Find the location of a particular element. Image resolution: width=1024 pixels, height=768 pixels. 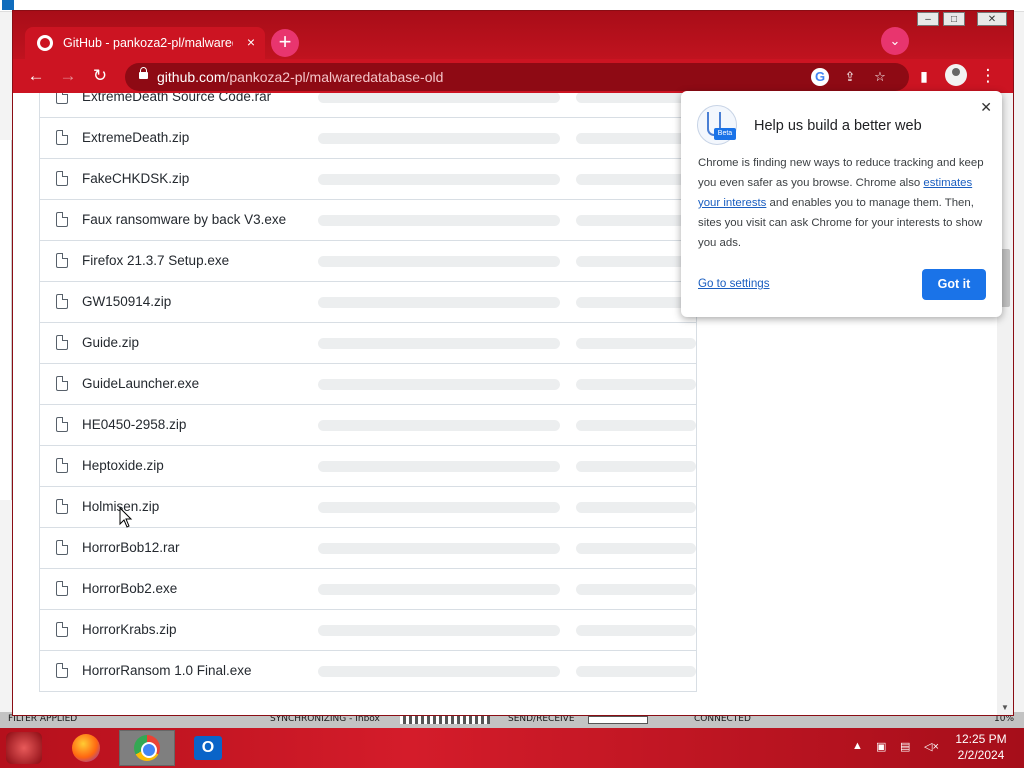

file-row: FakeCHKDSK.zip is located at coordinates (368, 179).